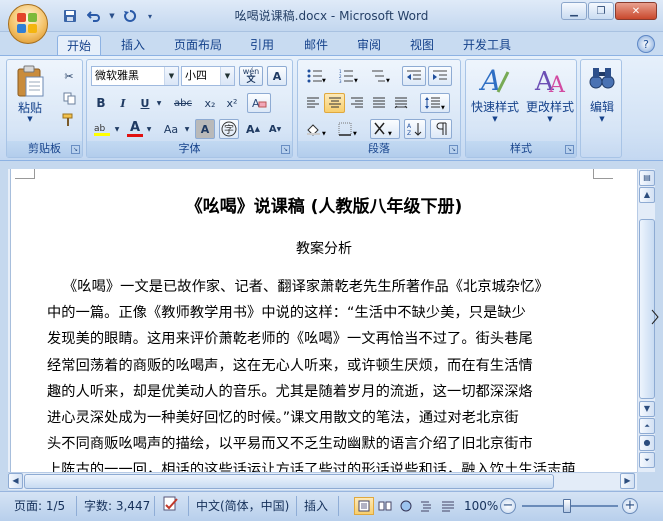 The width and height of the screenshot is (663, 521). I want to click on language-indicator: 中文(简体，中国), so click(242, 506).